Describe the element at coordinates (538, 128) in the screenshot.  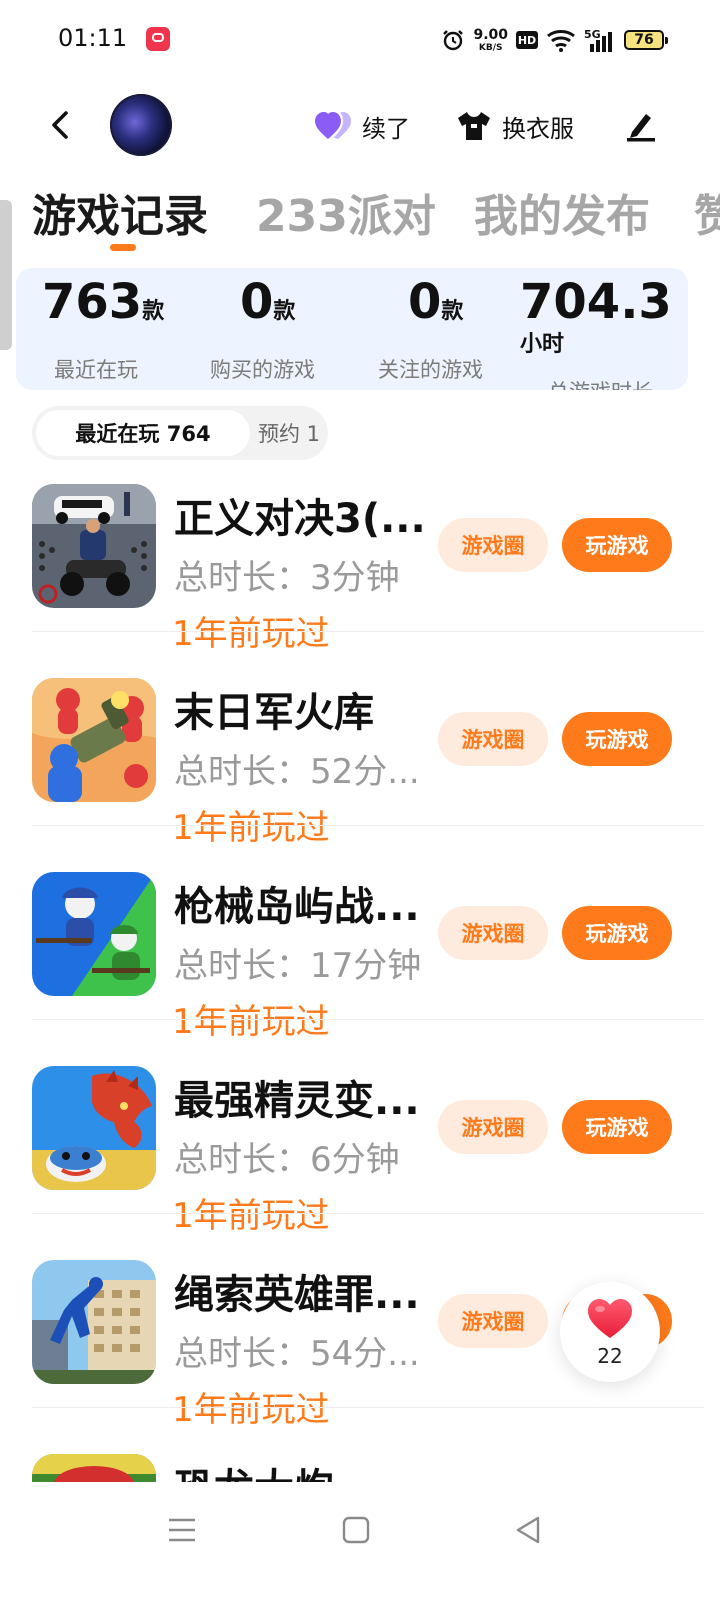
I see `clothes-label: 换衣服` at that location.